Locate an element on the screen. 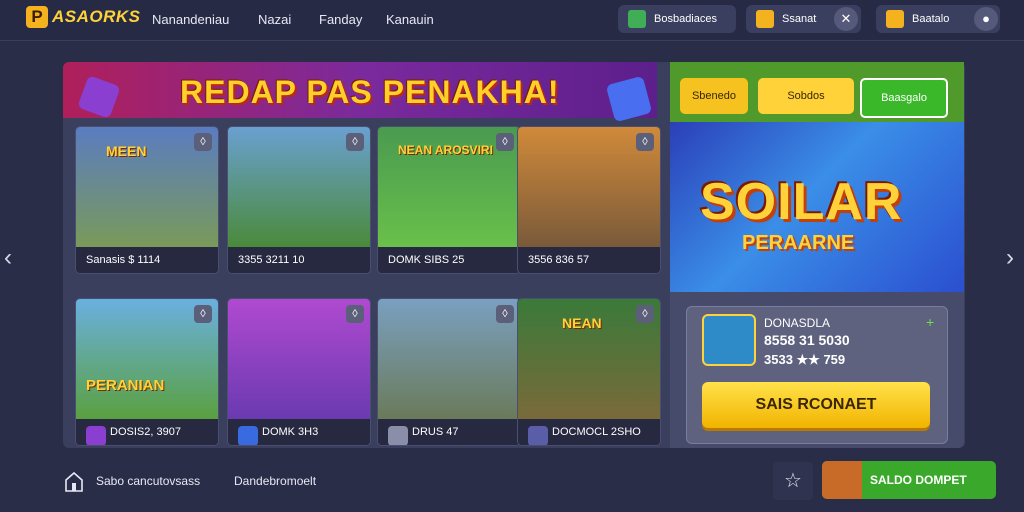 The image size is (1024, 512). nav-item-4: Kanauin is located at coordinates (410, 19).